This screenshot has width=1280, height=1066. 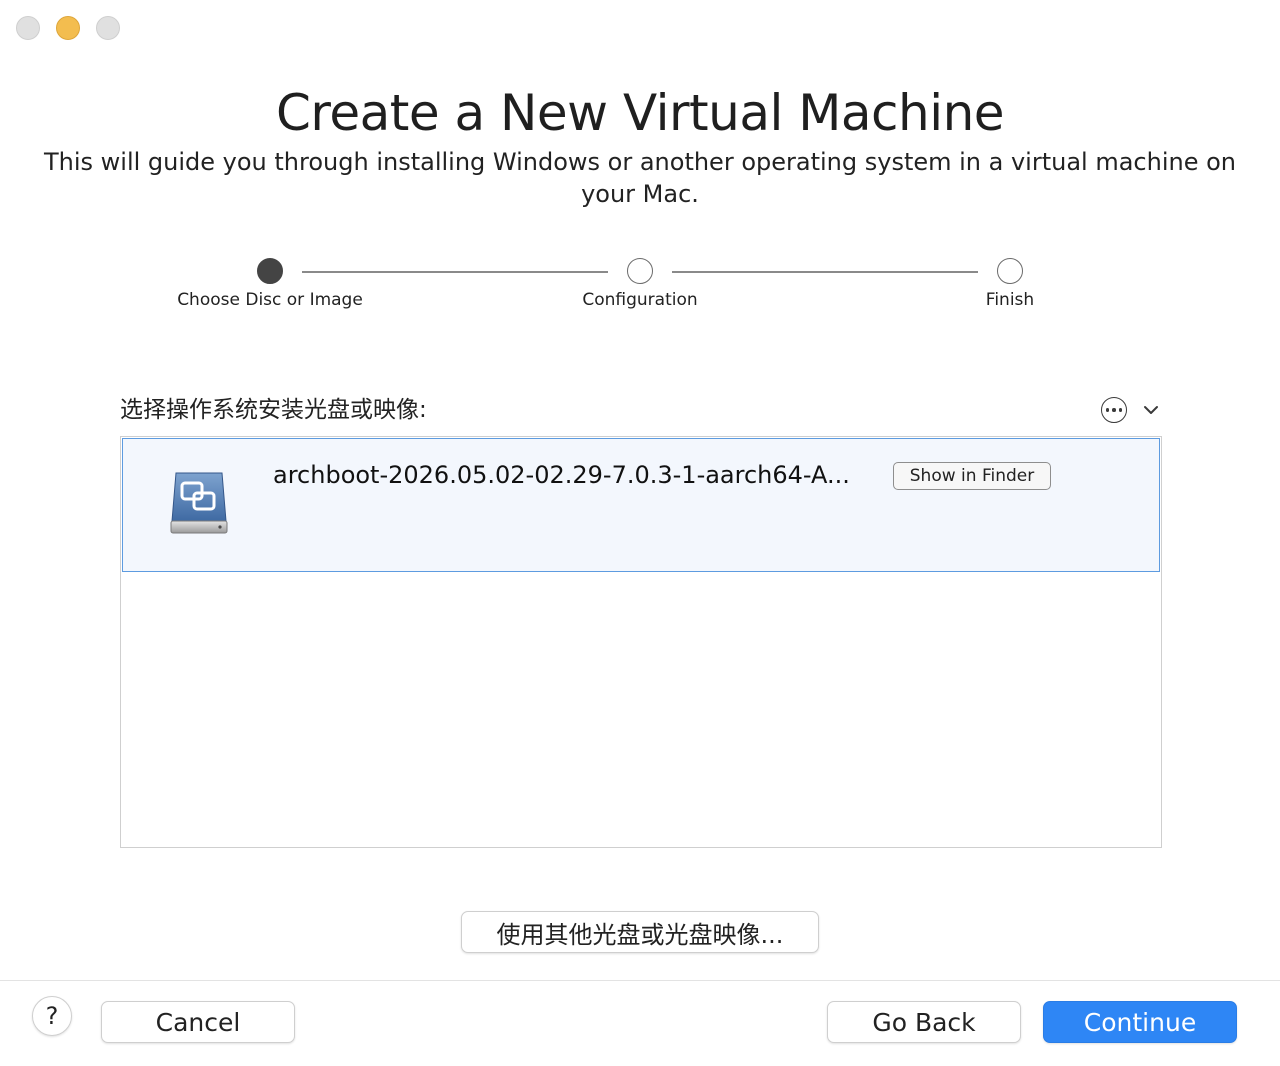 What do you see at coordinates (198, 1022) in the screenshot?
I see `cancel-button: Cancel` at bounding box center [198, 1022].